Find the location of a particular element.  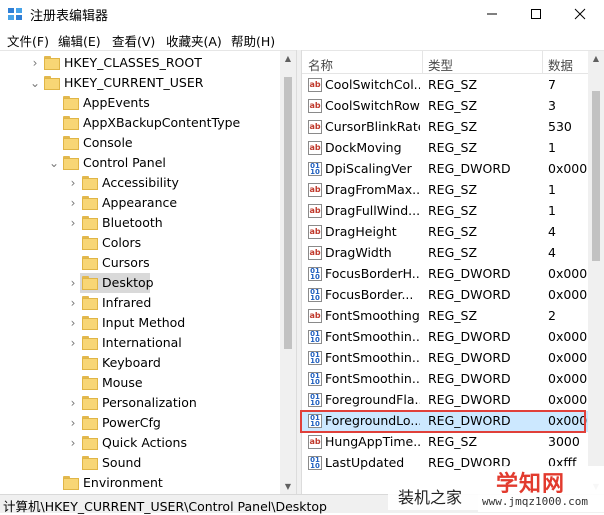

column-type: 类型 is located at coordinates (440, 64).